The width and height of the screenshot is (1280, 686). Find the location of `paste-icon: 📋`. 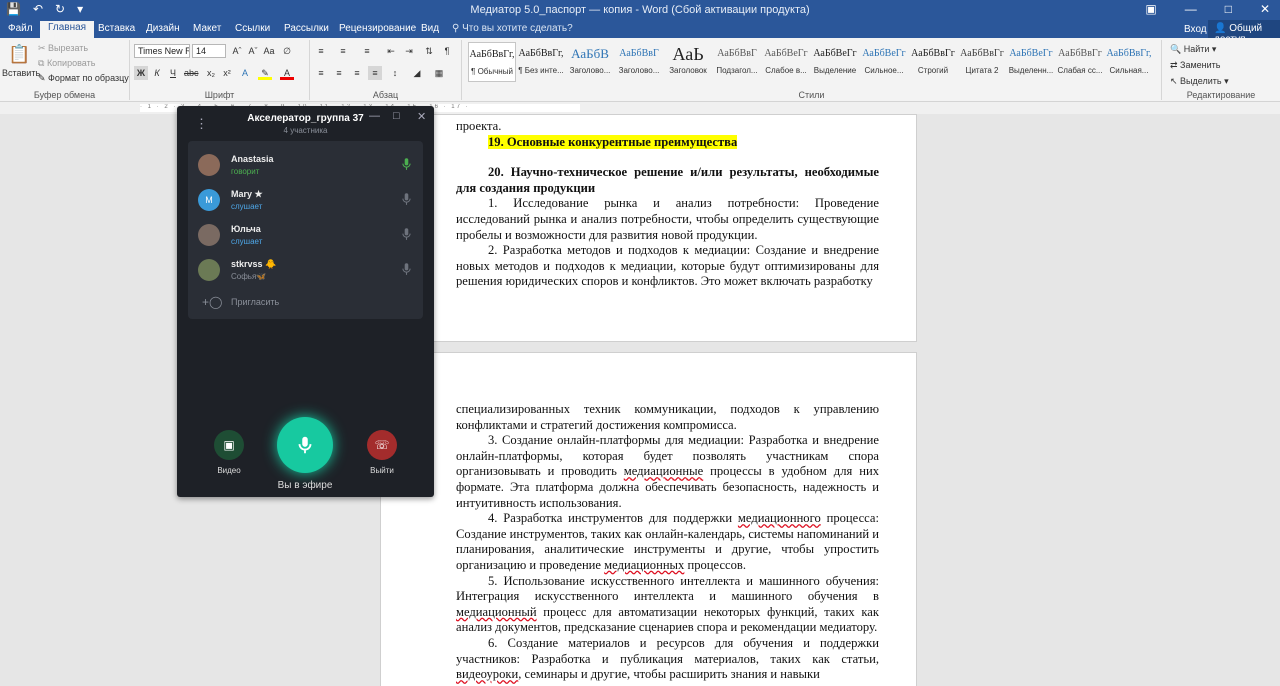

paste-icon: 📋 is located at coordinates (19, 54).